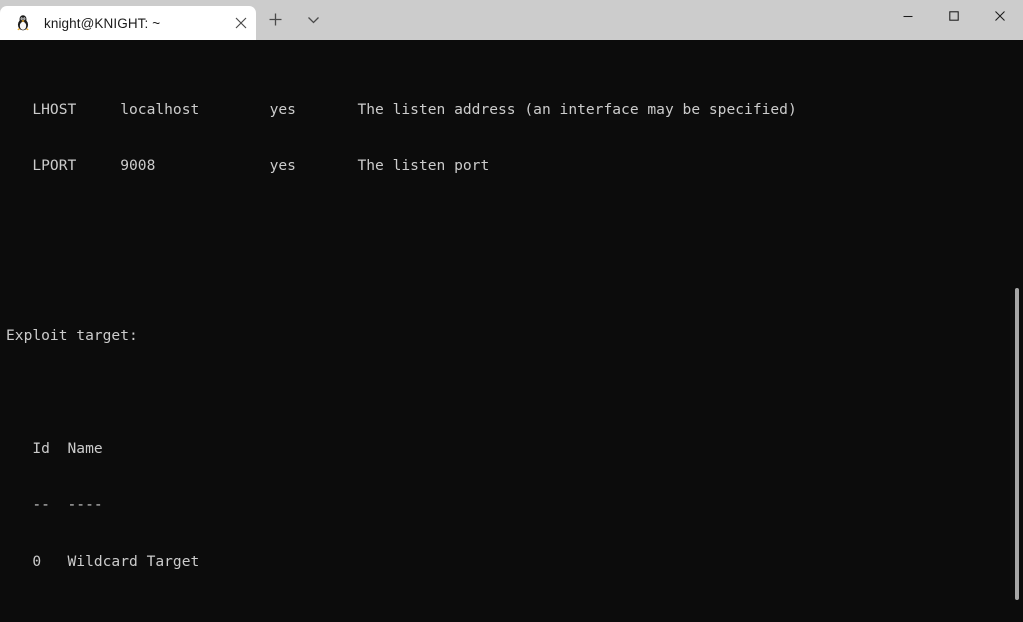 This screenshot has width=1023, height=622. What do you see at coordinates (54, 505) in the screenshot?
I see `line-target-rule: -- ----` at bounding box center [54, 505].